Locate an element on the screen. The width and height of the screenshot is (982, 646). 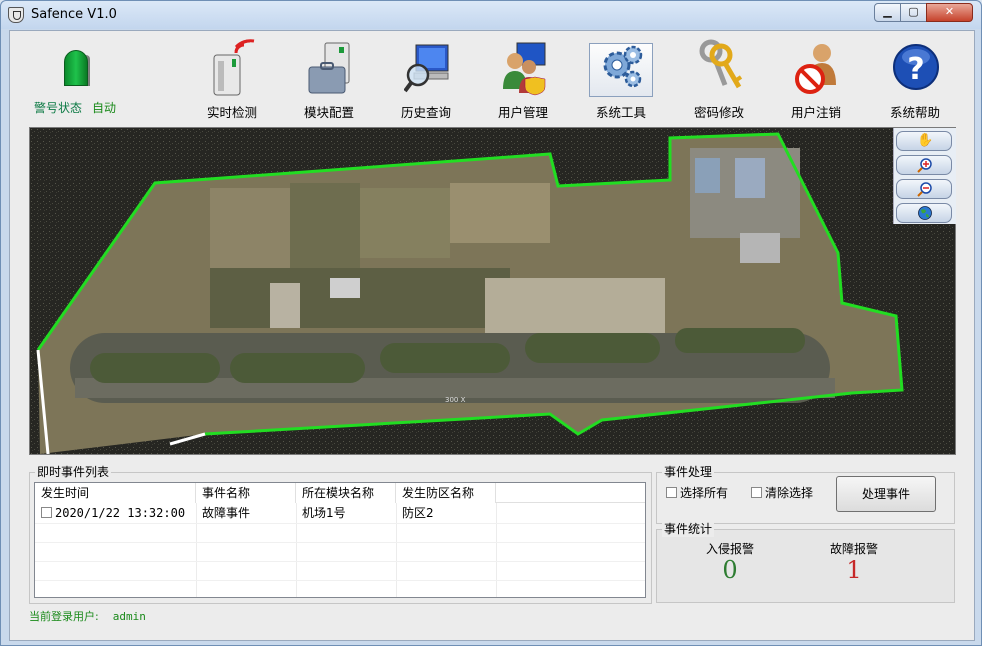
shield-app-icon is located at coordinates (16, 15).